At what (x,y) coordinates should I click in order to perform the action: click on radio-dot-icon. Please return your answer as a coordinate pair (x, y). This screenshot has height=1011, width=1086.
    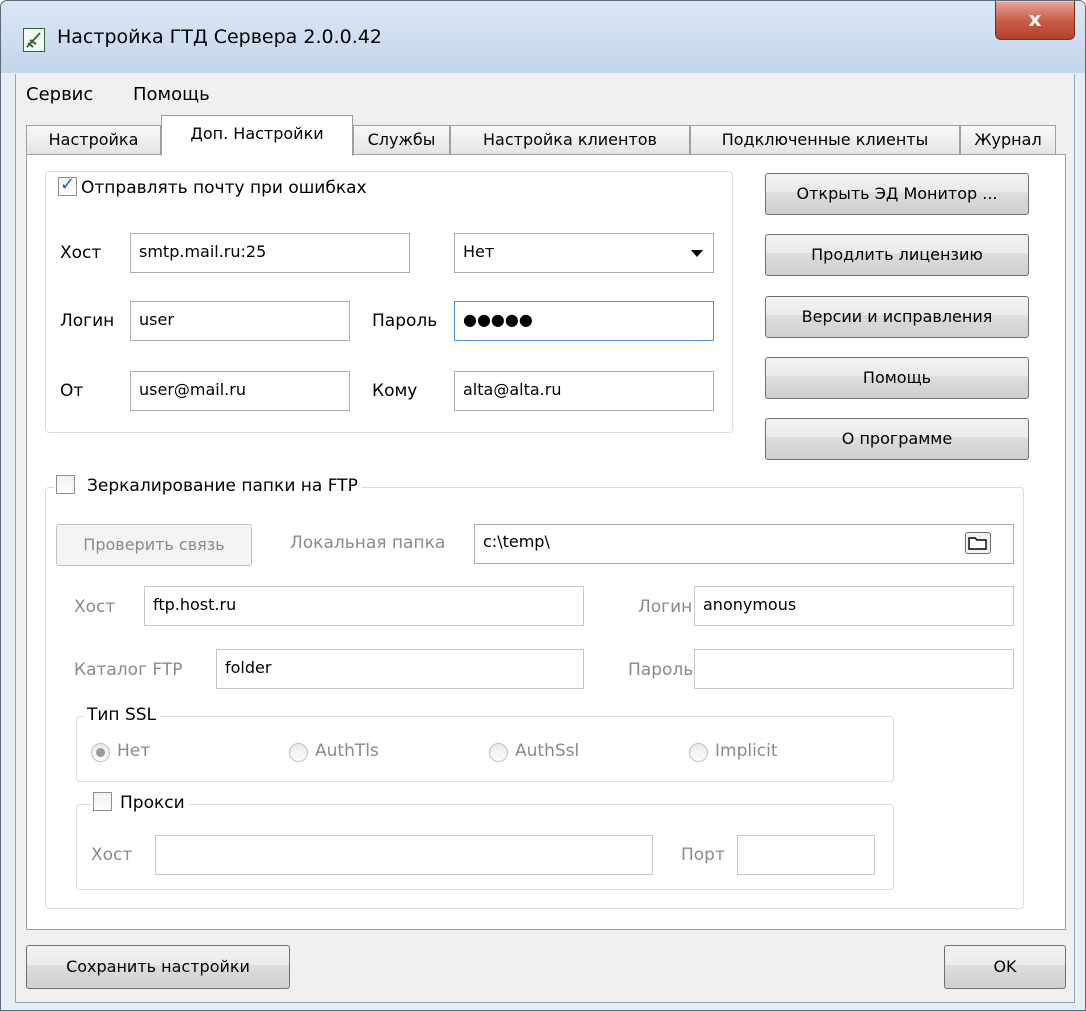
    Looking at the image, I should click on (100, 752).